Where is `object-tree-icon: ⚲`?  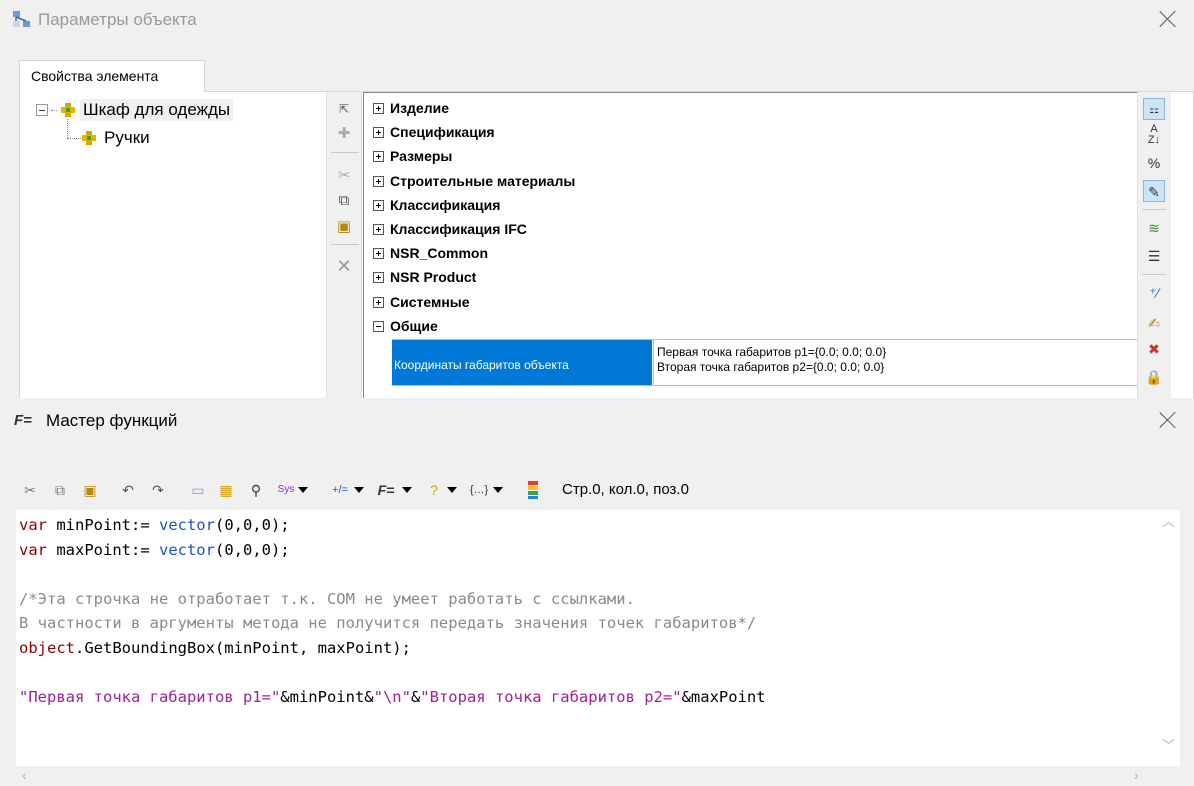
object-tree-icon: ⚲ is located at coordinates (256, 490).